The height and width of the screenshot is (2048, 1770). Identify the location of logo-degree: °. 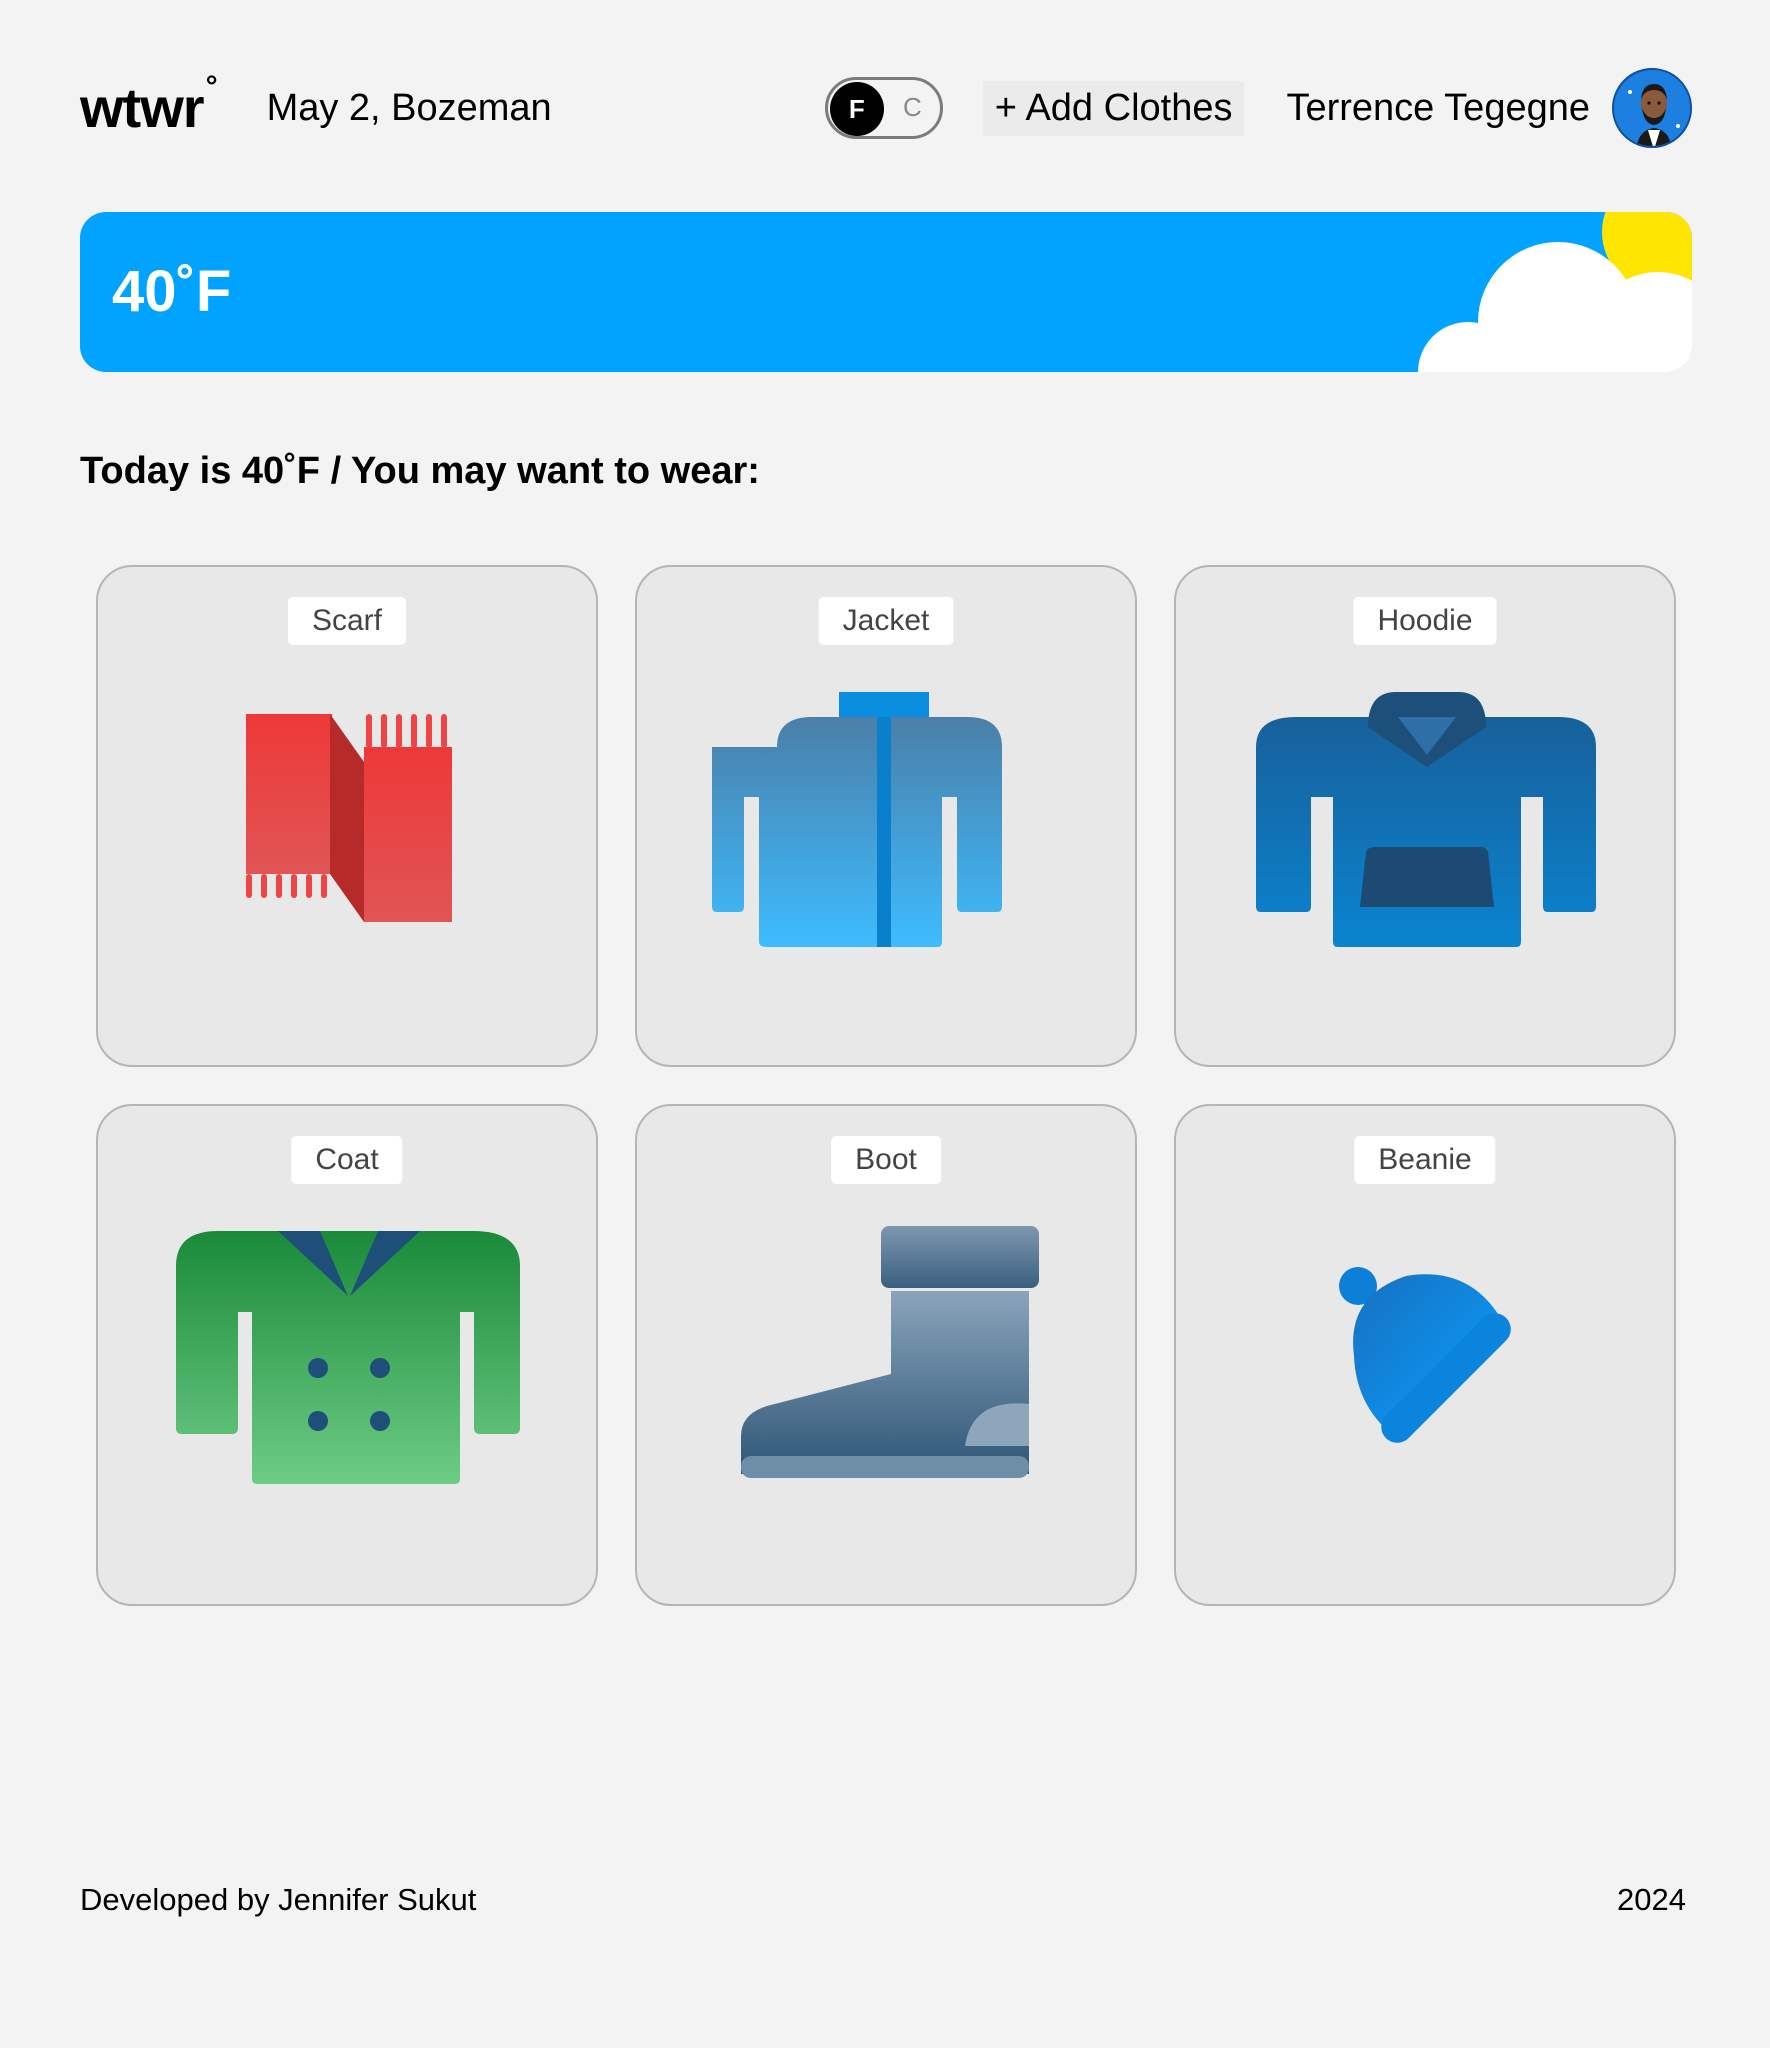
(211, 86).